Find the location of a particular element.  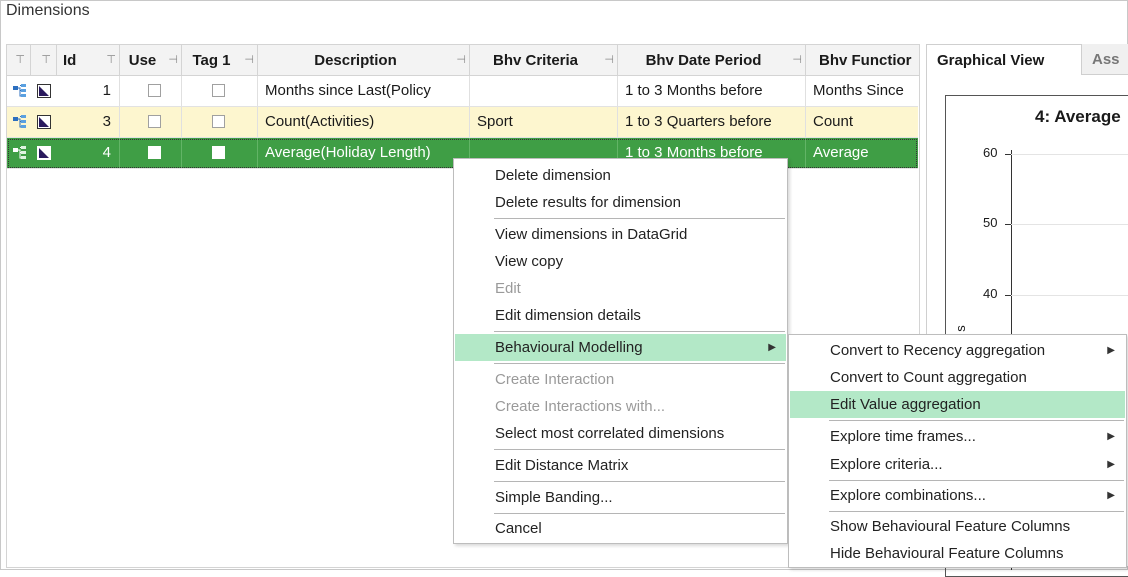

column-header-pin2: ⊤ is located at coordinates (44, 60).